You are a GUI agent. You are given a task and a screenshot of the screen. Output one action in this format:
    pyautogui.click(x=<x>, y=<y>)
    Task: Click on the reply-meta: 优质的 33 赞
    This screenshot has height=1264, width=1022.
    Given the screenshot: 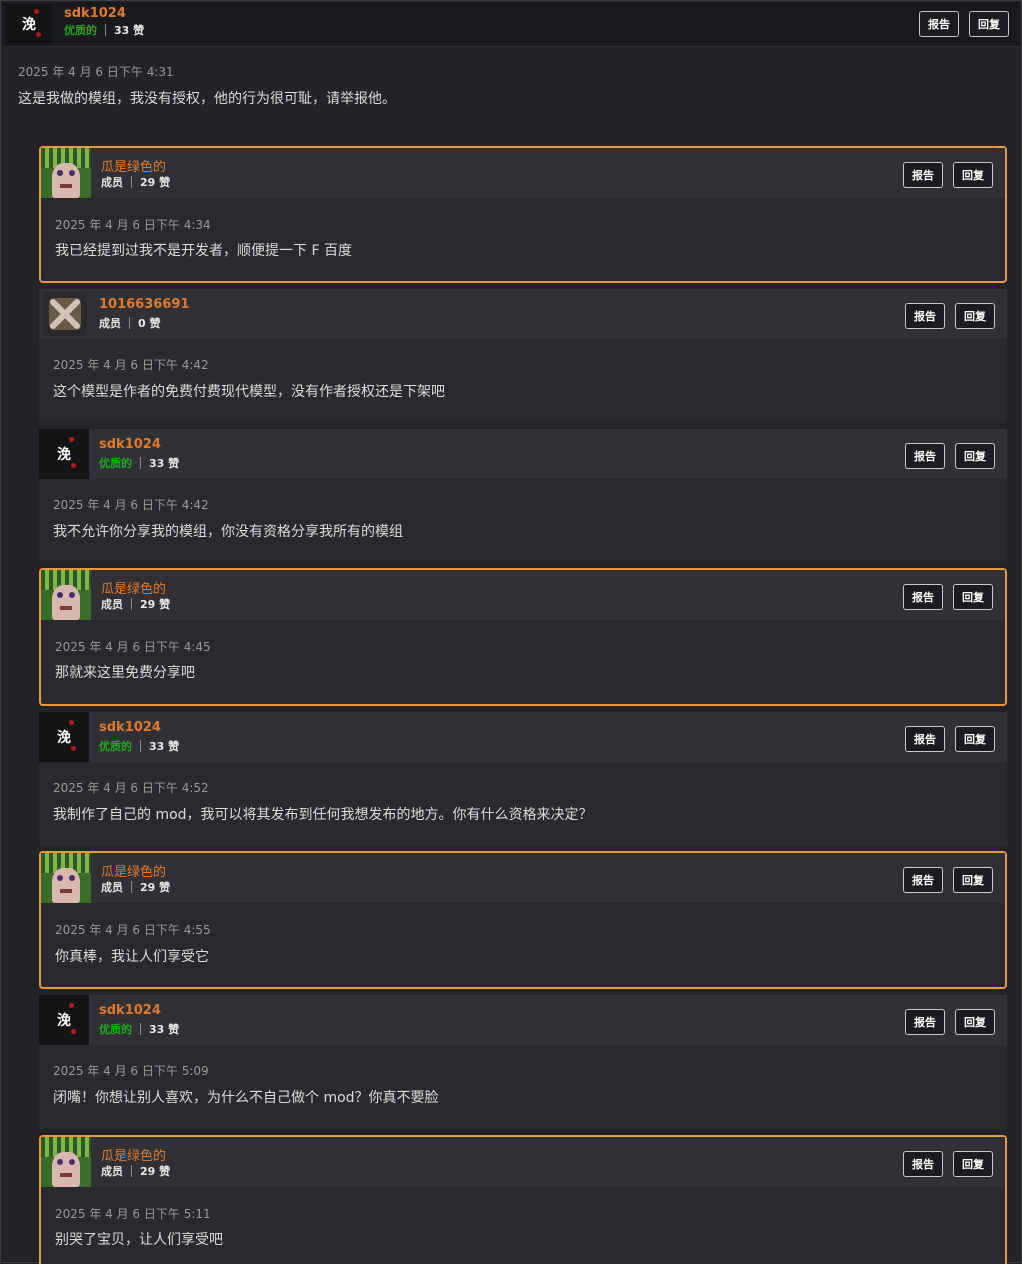 What is the action you would take?
    pyautogui.click(x=139, y=746)
    